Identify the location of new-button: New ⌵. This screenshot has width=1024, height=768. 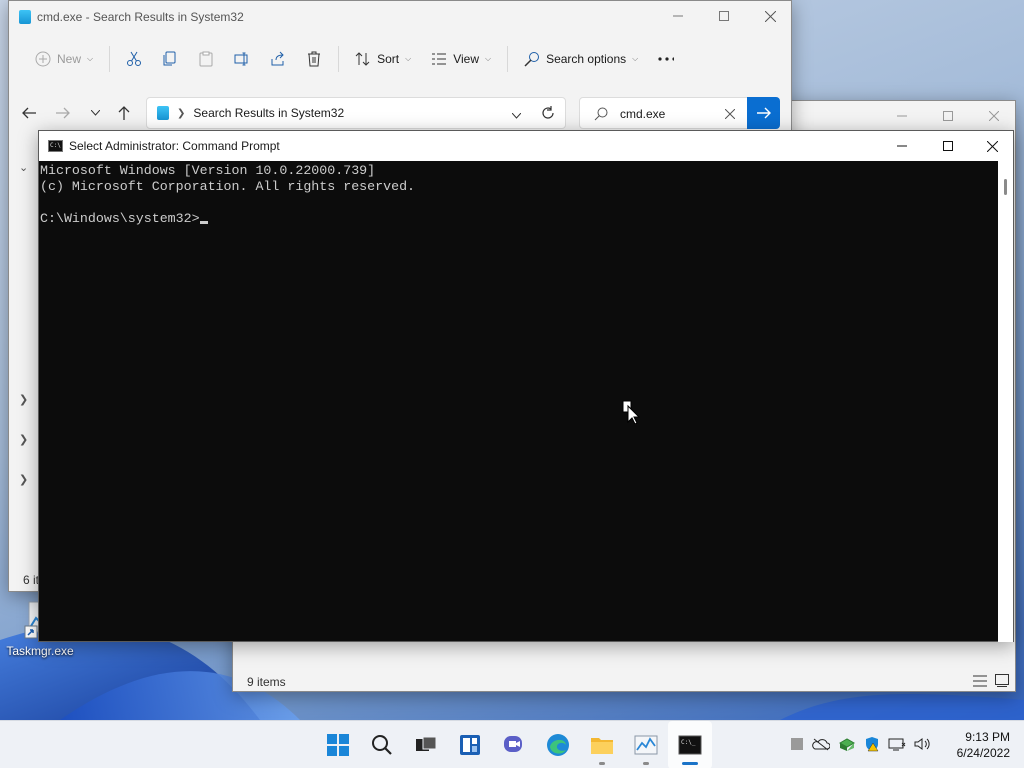
(64, 59).